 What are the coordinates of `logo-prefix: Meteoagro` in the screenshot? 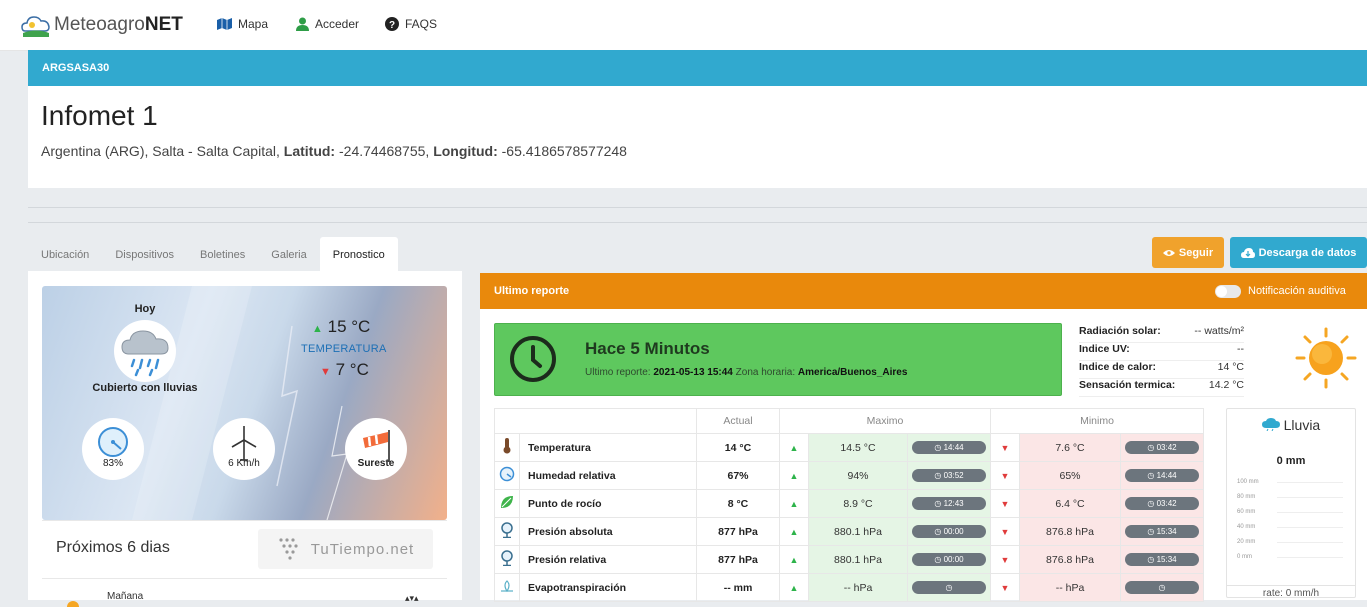 It's located at (99, 24).